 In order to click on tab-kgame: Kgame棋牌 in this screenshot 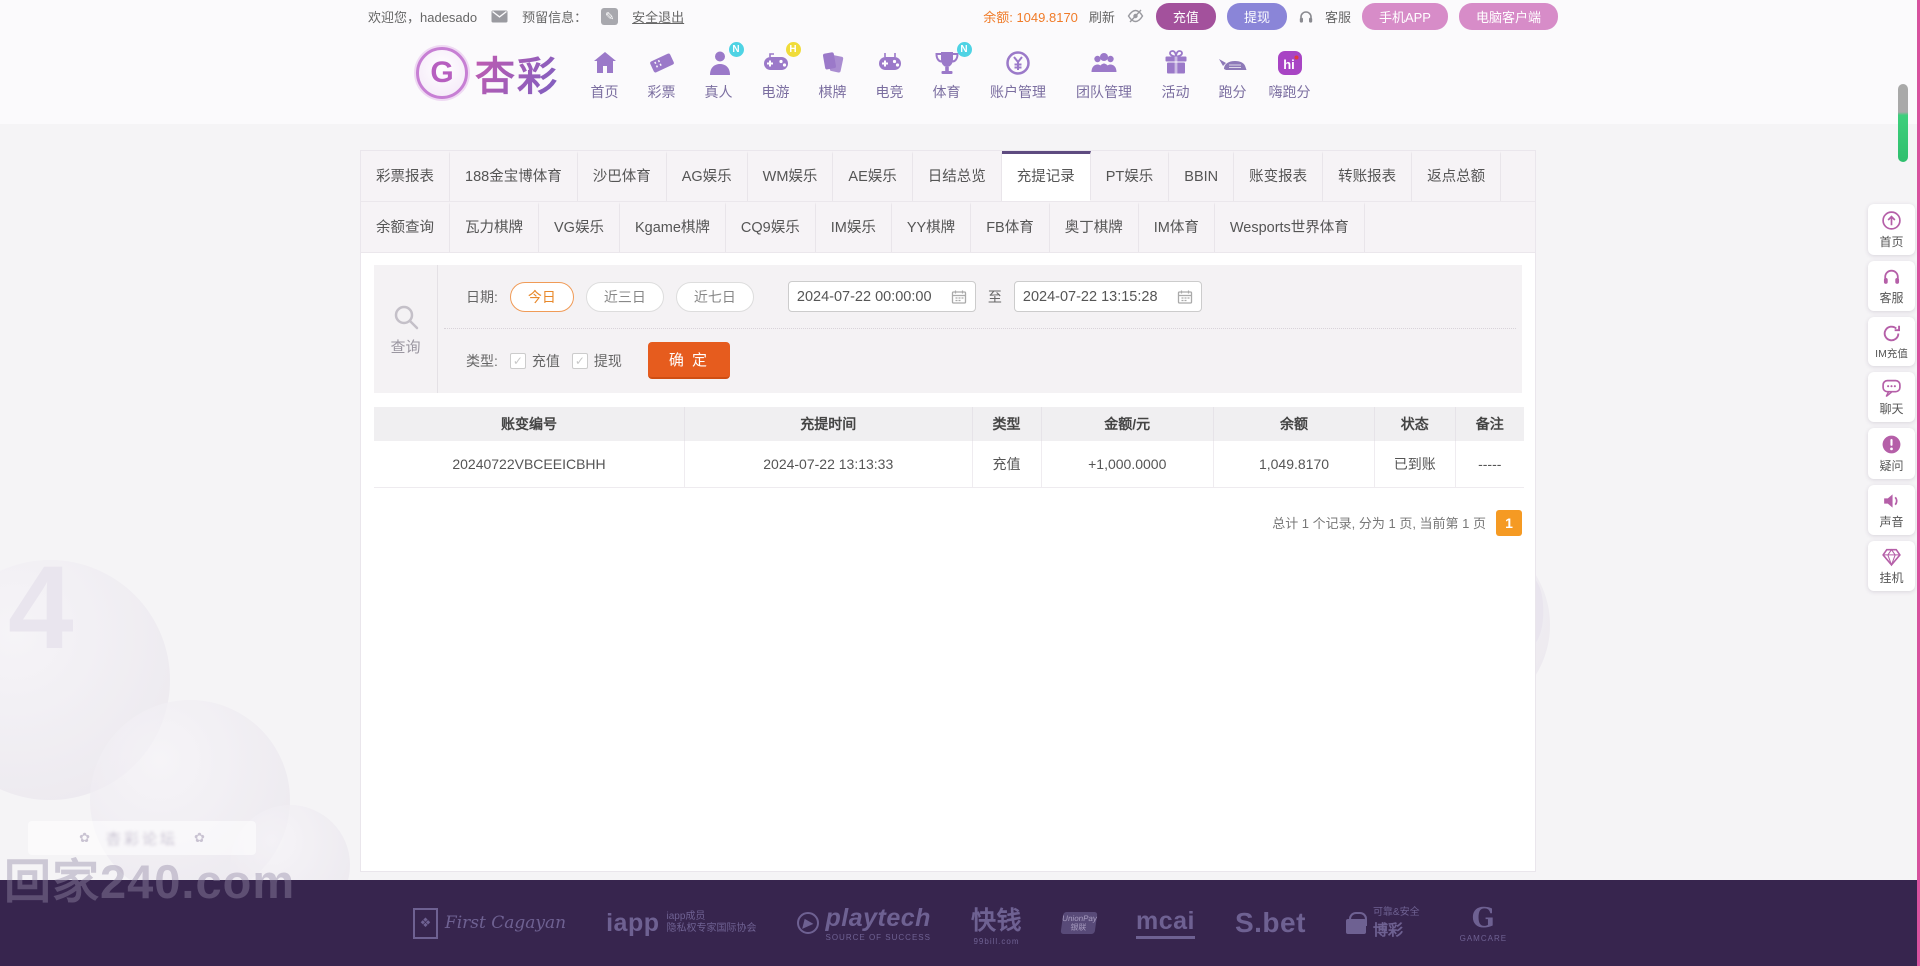, I will do `click(673, 227)`.